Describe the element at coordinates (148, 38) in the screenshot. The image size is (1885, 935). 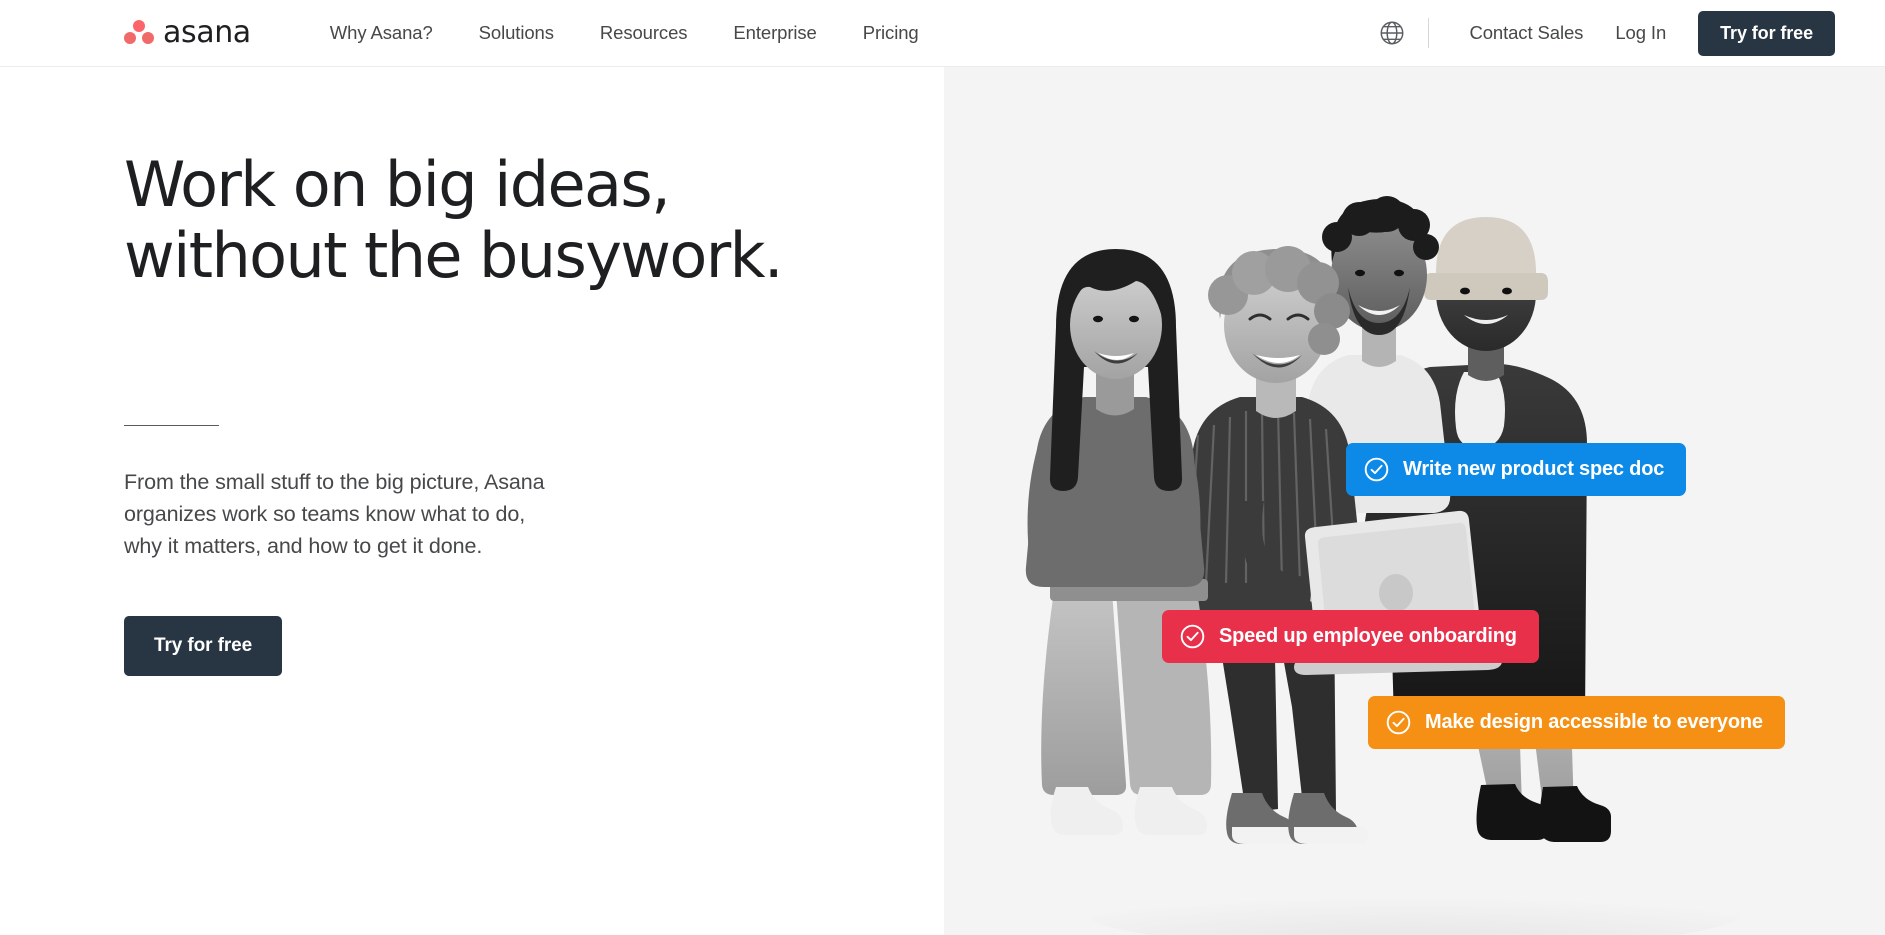
I see `logo-dot-right` at that location.